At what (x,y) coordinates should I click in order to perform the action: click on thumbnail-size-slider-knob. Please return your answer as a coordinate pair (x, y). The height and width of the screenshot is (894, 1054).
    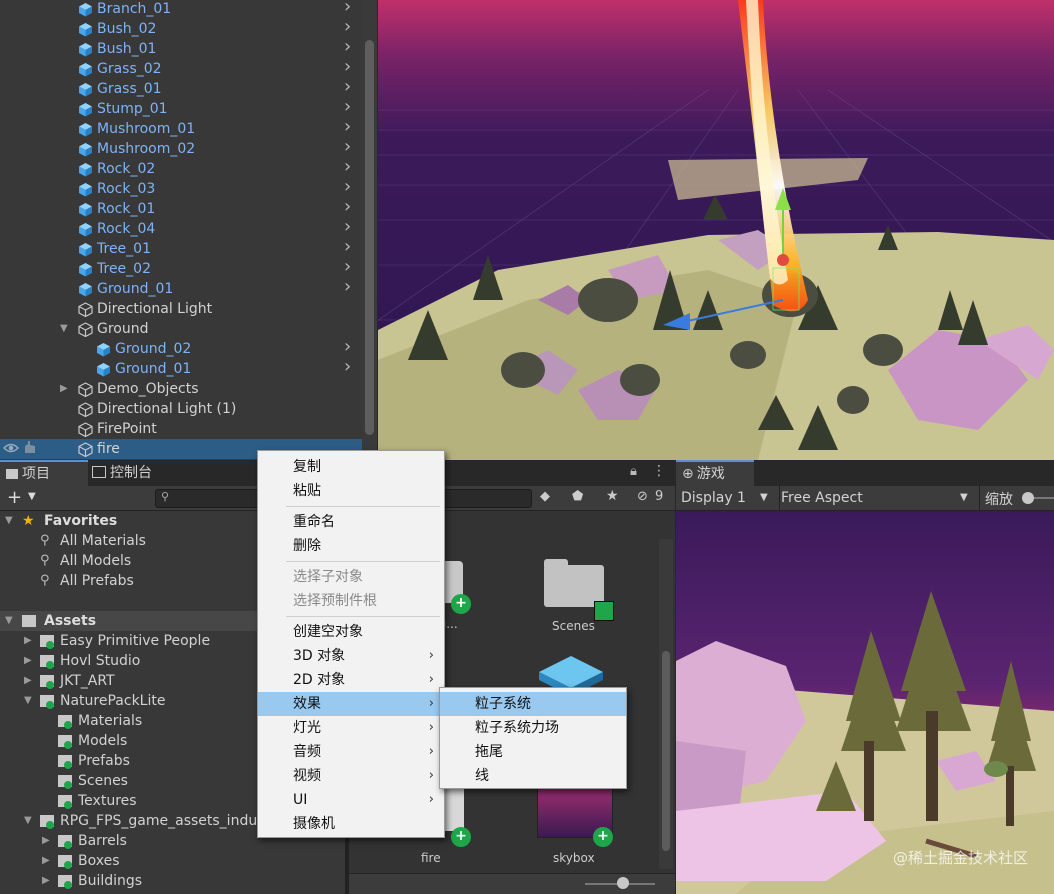
    Looking at the image, I should click on (623, 883).